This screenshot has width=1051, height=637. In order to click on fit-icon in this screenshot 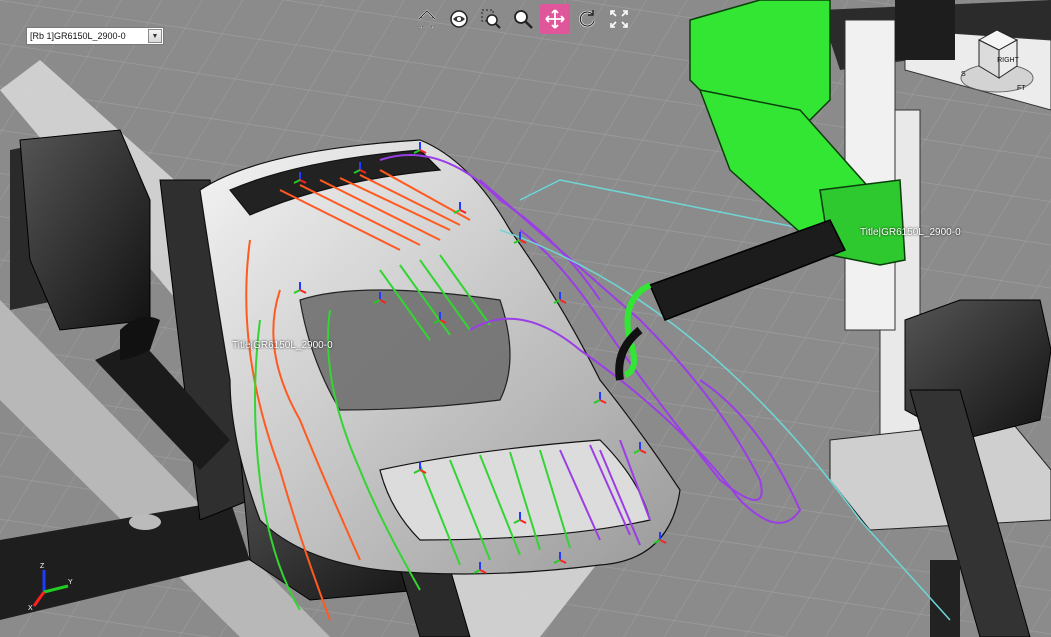, I will do `click(619, 19)`.